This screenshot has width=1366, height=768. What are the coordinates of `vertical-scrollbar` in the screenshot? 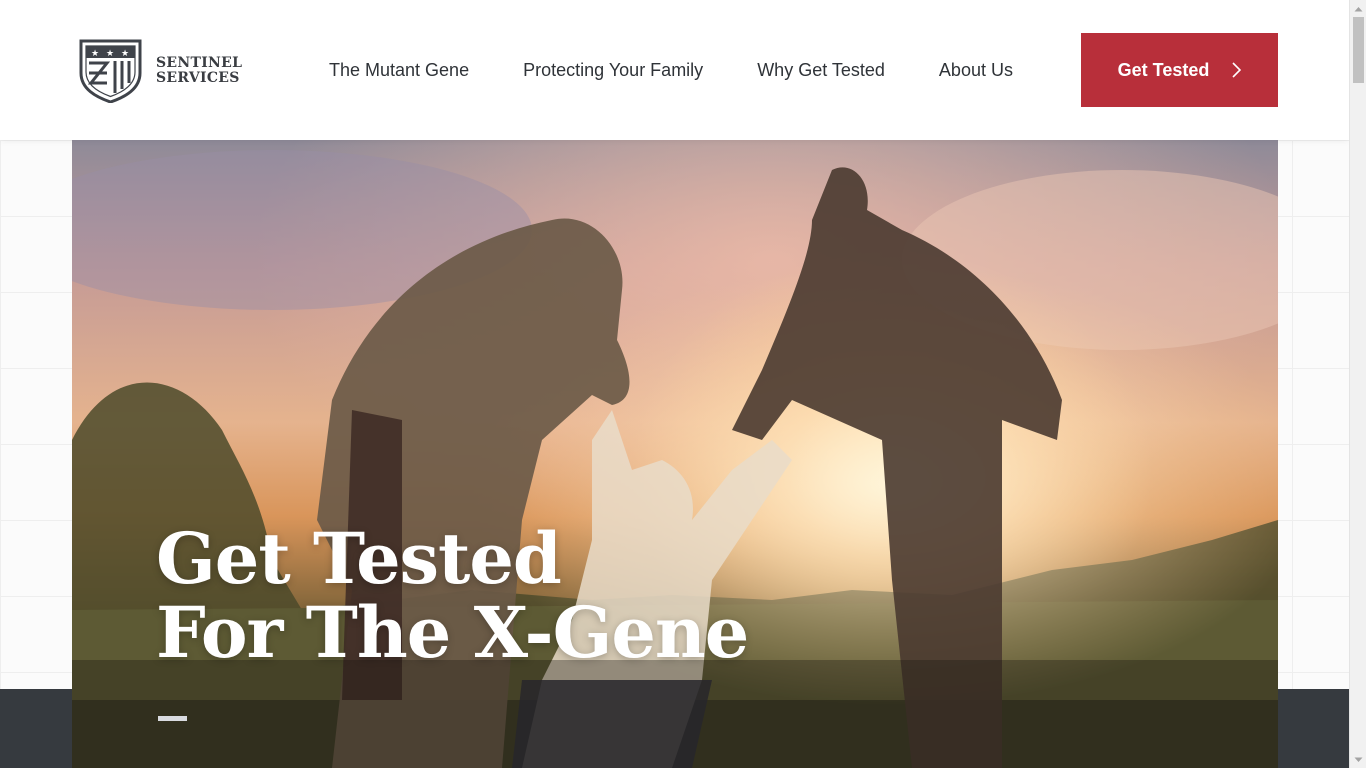 It's located at (1357, 384).